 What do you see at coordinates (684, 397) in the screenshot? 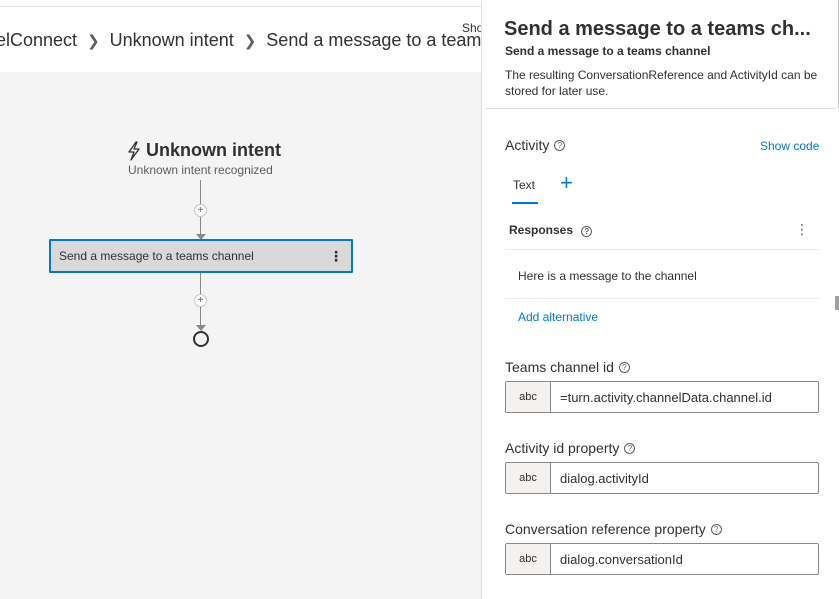
I see `teams-channel-id-input` at bounding box center [684, 397].